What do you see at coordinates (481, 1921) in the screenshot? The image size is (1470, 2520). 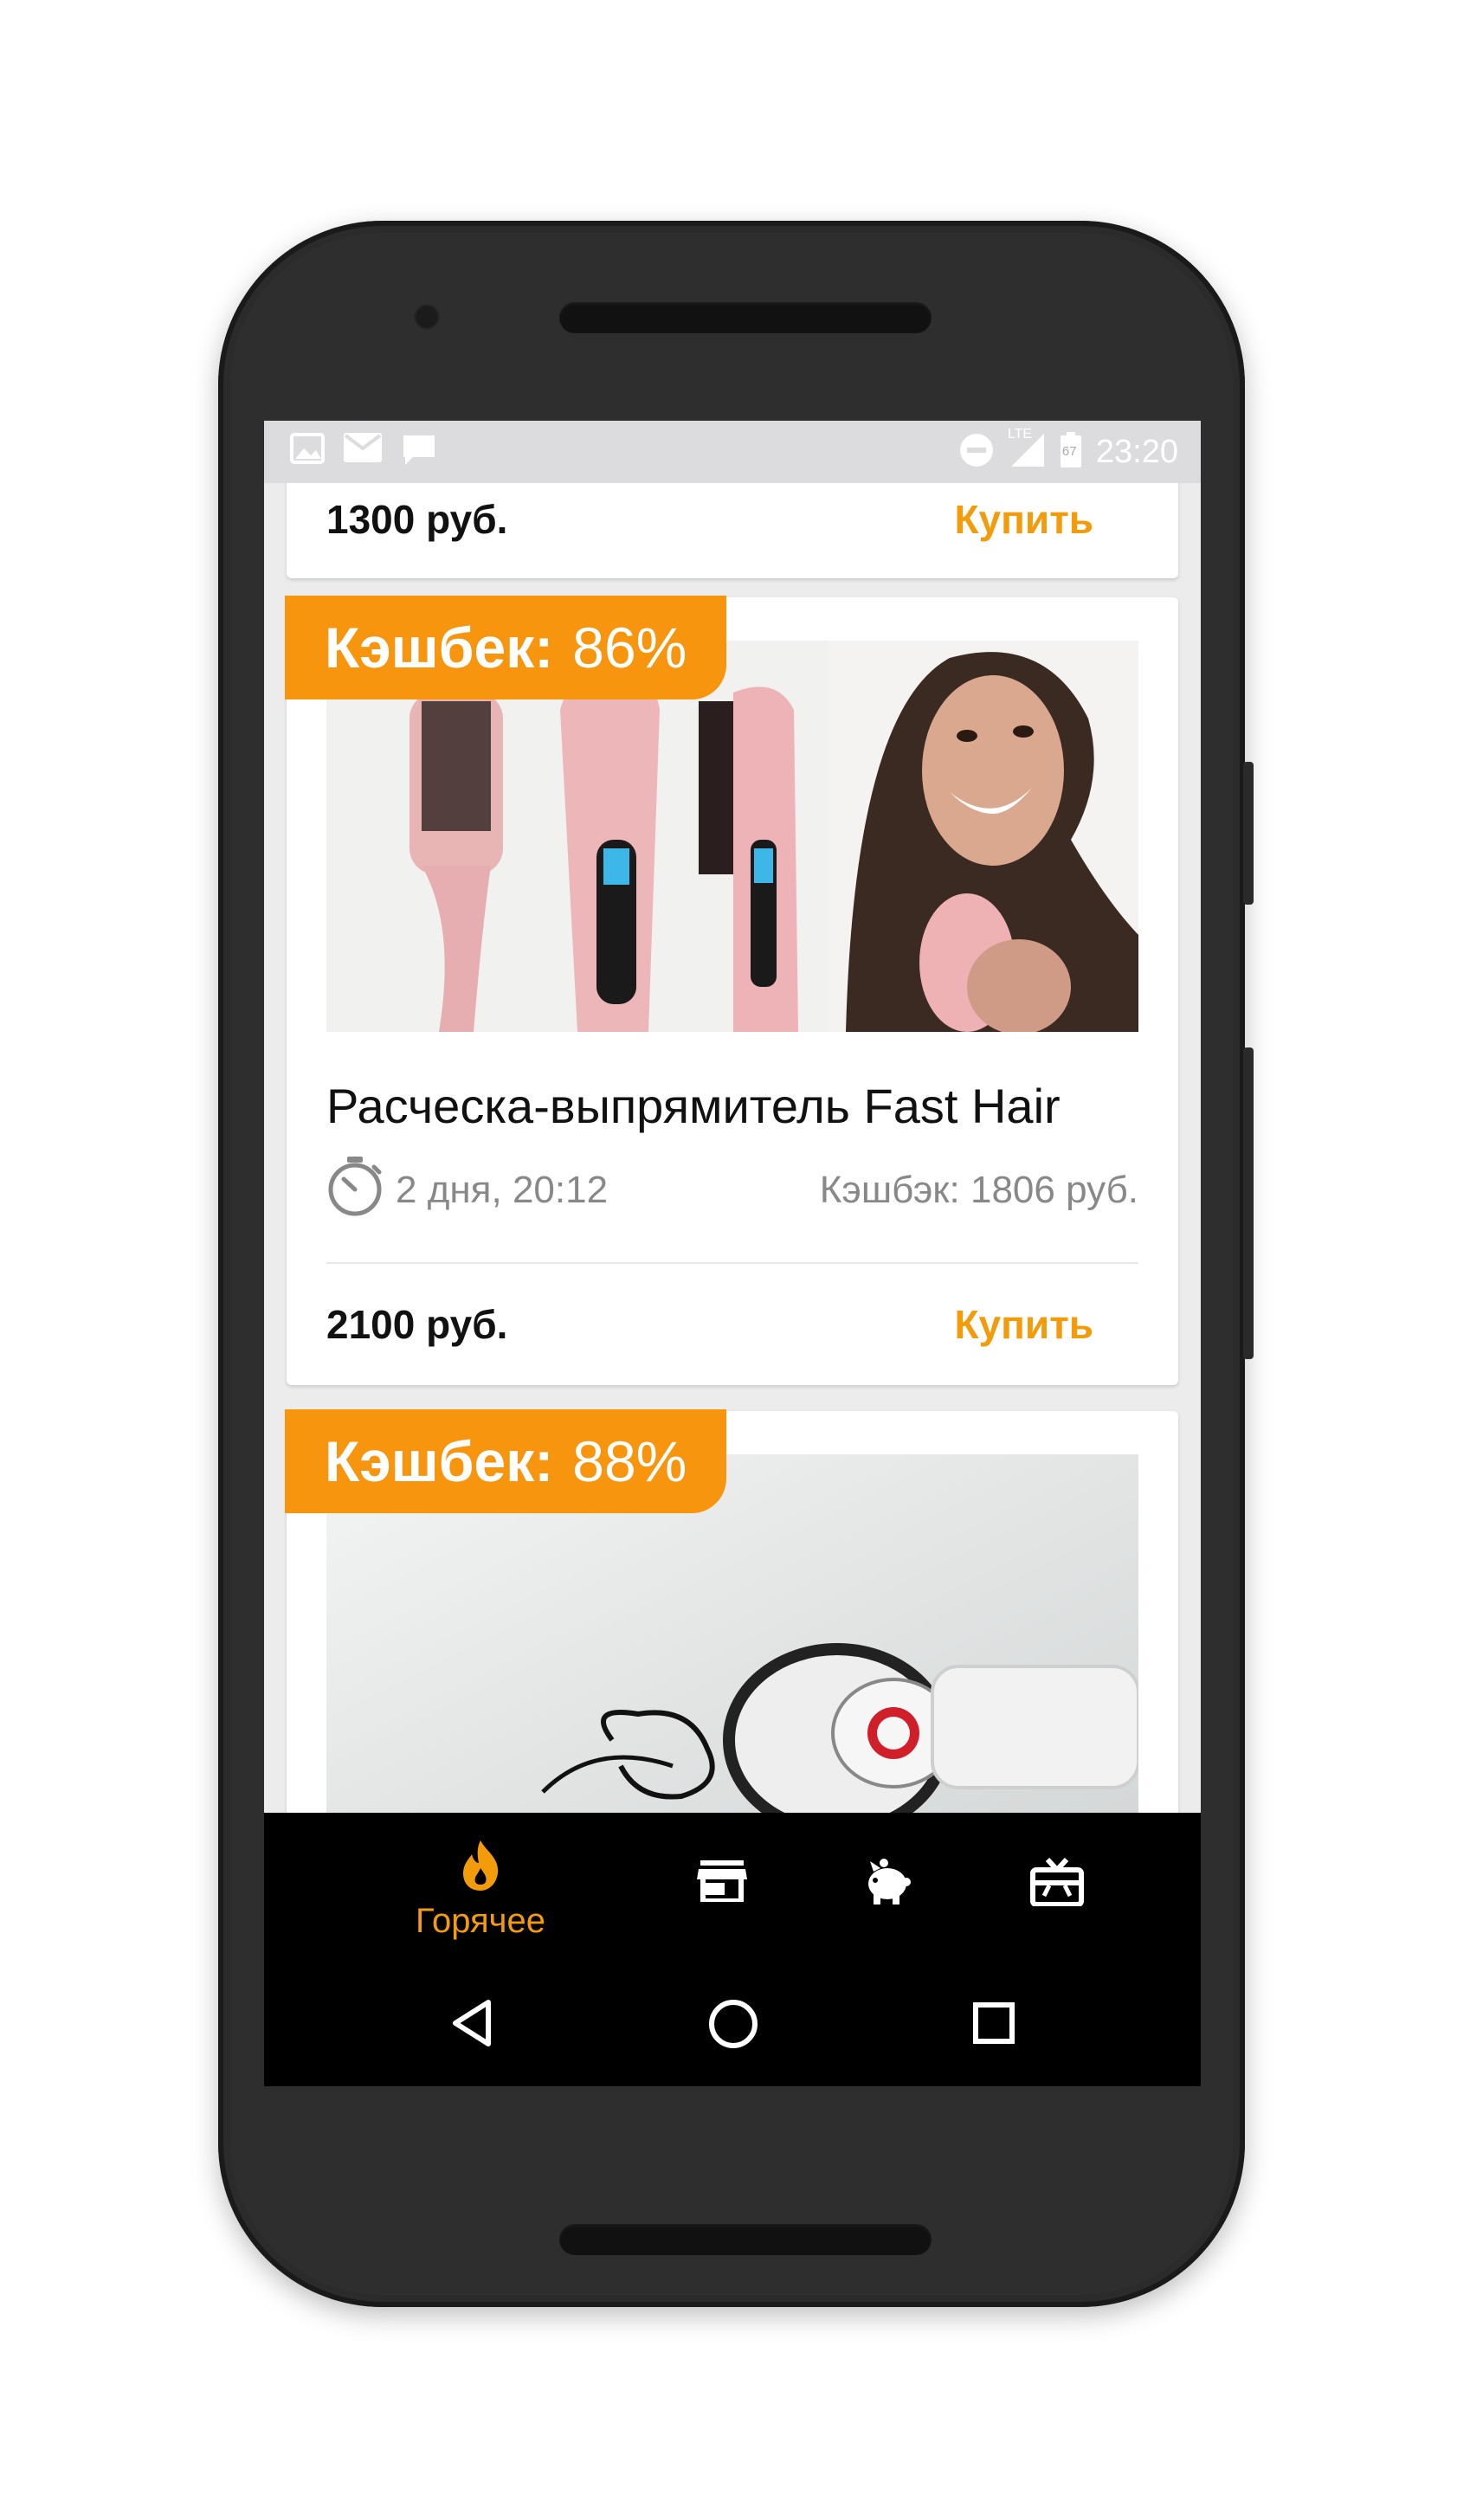 I see `nav-label-hot: Горячее` at bounding box center [481, 1921].